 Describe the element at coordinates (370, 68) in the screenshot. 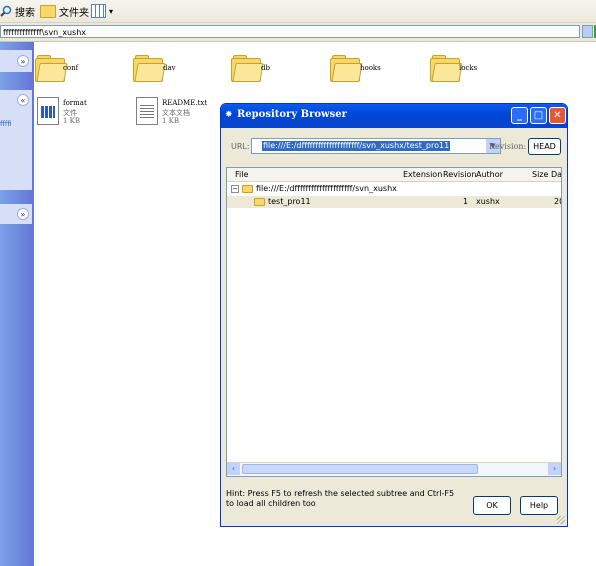

I see `item-label: hooks` at that location.